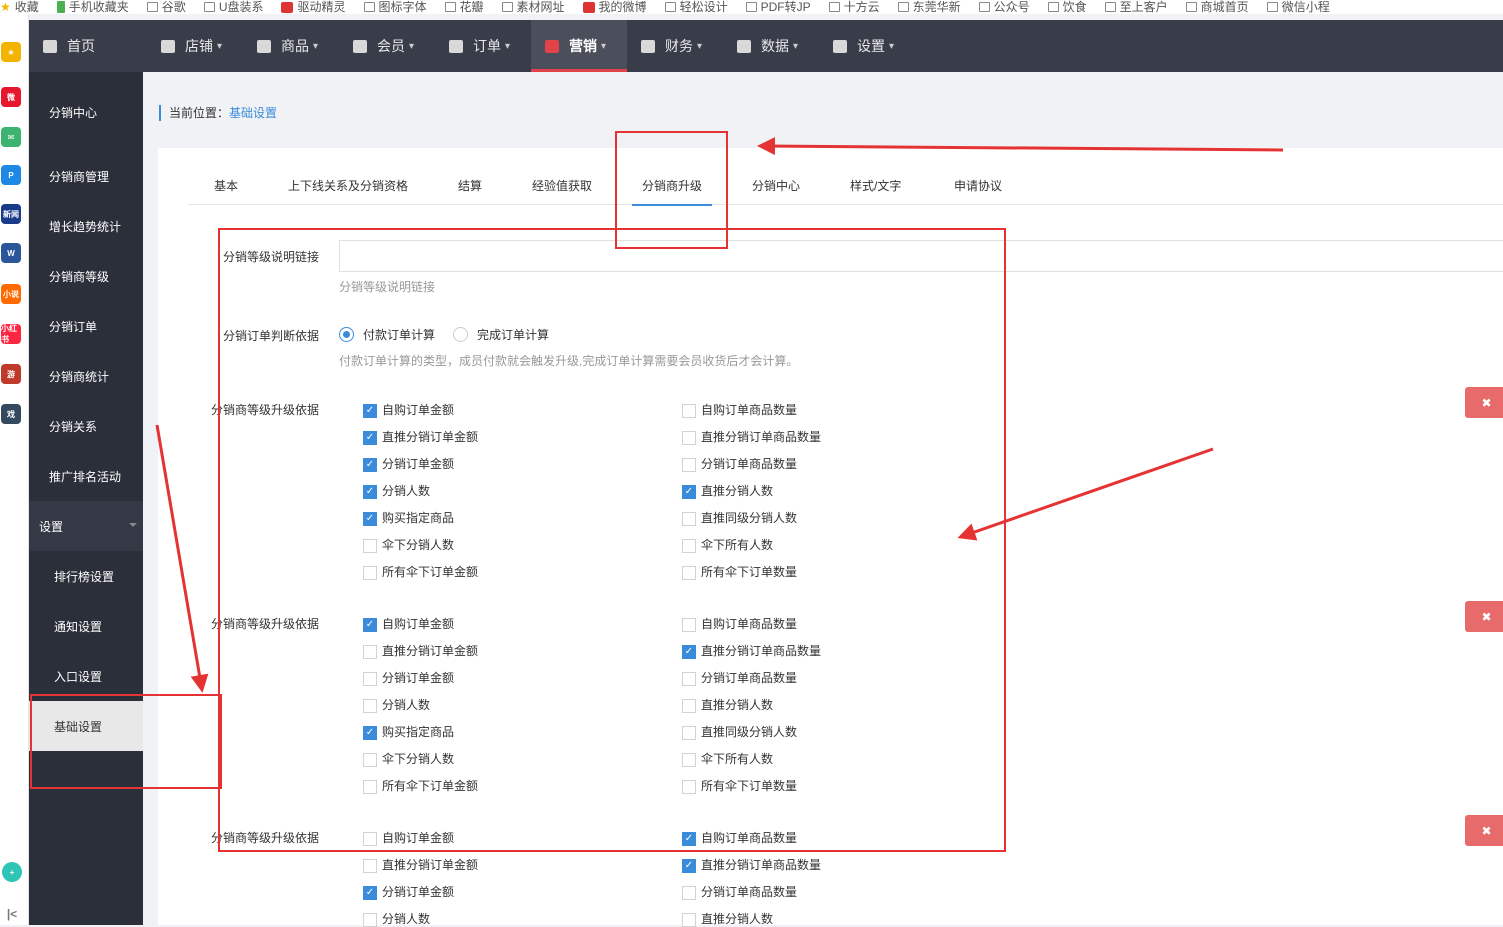 This screenshot has height=927, width=1503. What do you see at coordinates (696, 7) in the screenshot?
I see `bookmark-item: 轻松设计` at bounding box center [696, 7].